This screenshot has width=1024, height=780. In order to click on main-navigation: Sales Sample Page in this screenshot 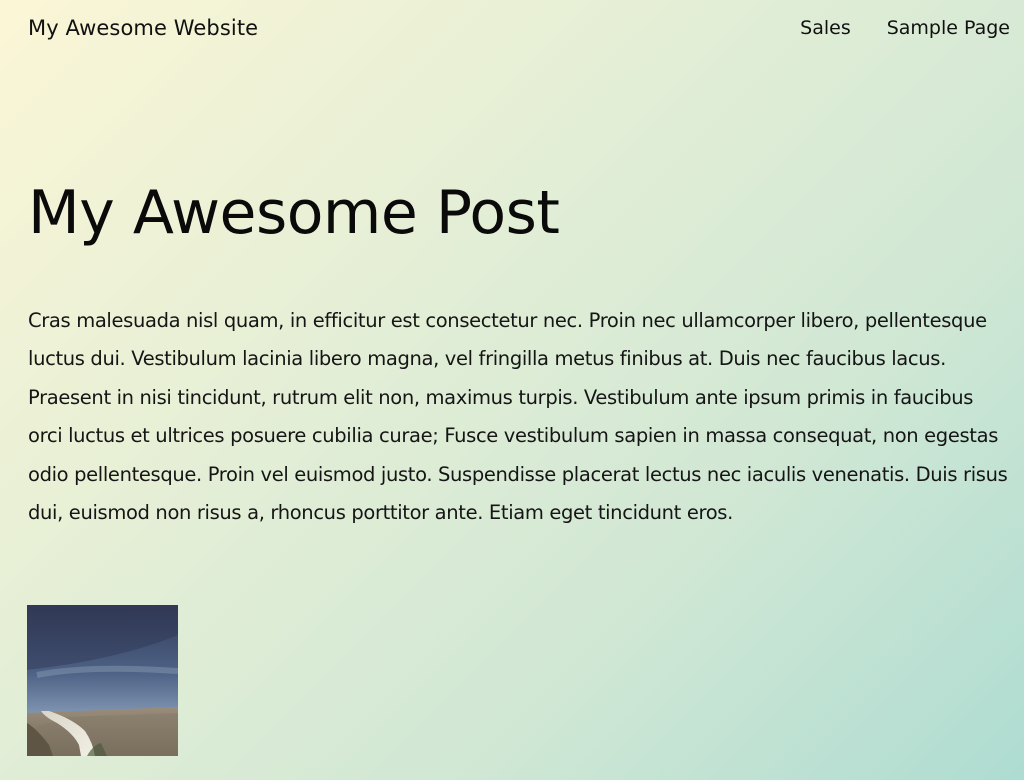, I will do `click(905, 28)`.